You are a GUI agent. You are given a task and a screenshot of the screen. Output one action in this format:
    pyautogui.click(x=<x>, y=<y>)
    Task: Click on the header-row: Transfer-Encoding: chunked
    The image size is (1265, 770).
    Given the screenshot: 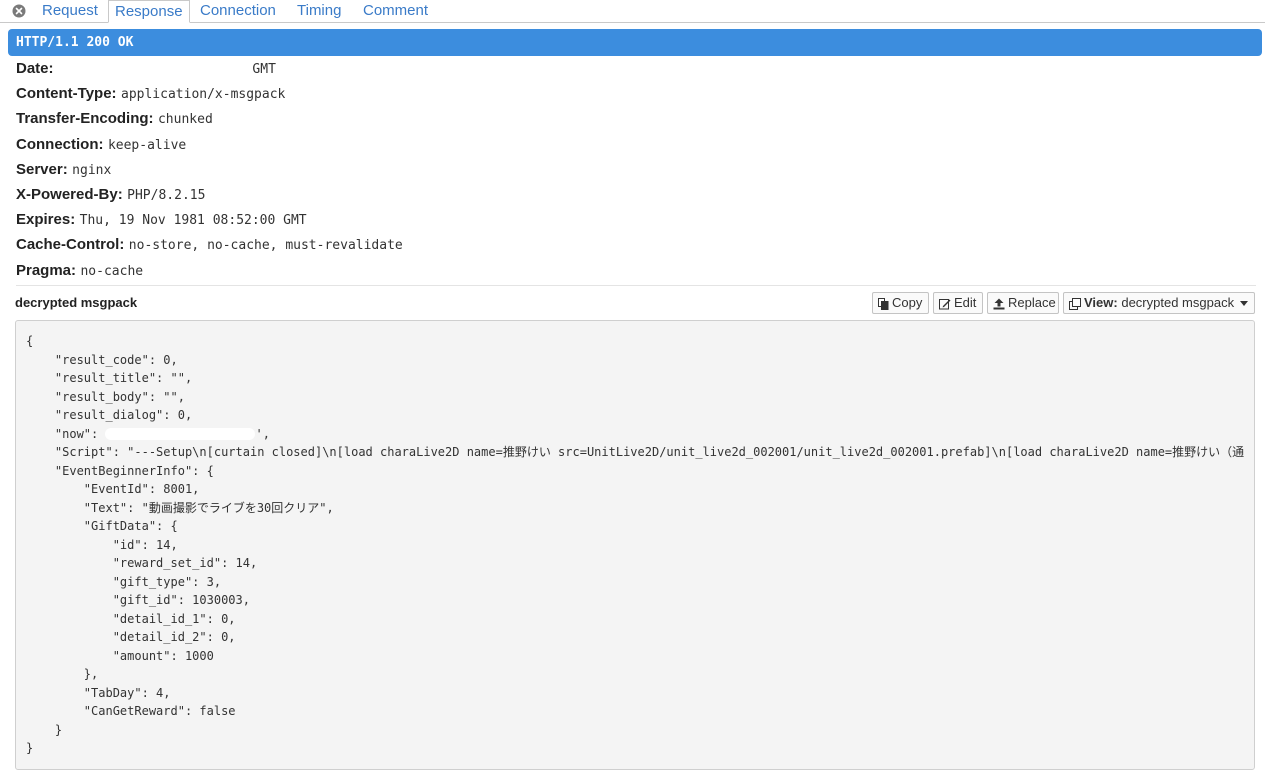 What is the action you would take?
    pyautogui.click(x=114, y=119)
    